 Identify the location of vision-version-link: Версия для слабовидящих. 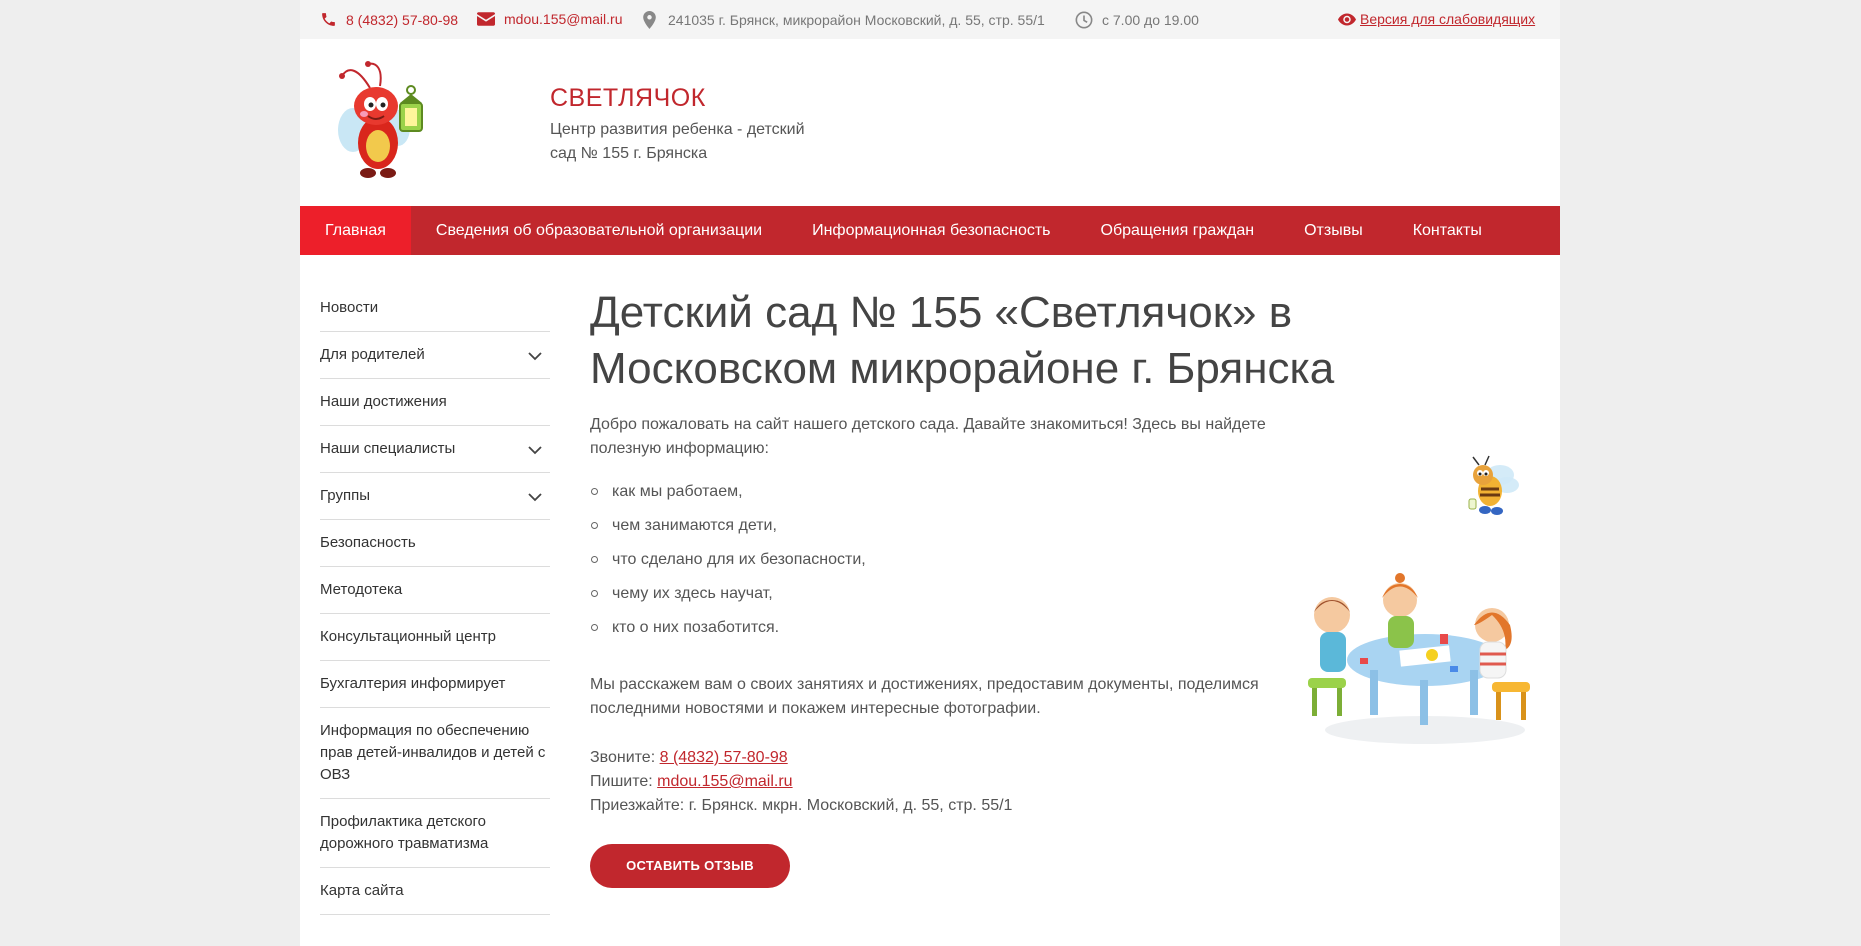
(1436, 19).